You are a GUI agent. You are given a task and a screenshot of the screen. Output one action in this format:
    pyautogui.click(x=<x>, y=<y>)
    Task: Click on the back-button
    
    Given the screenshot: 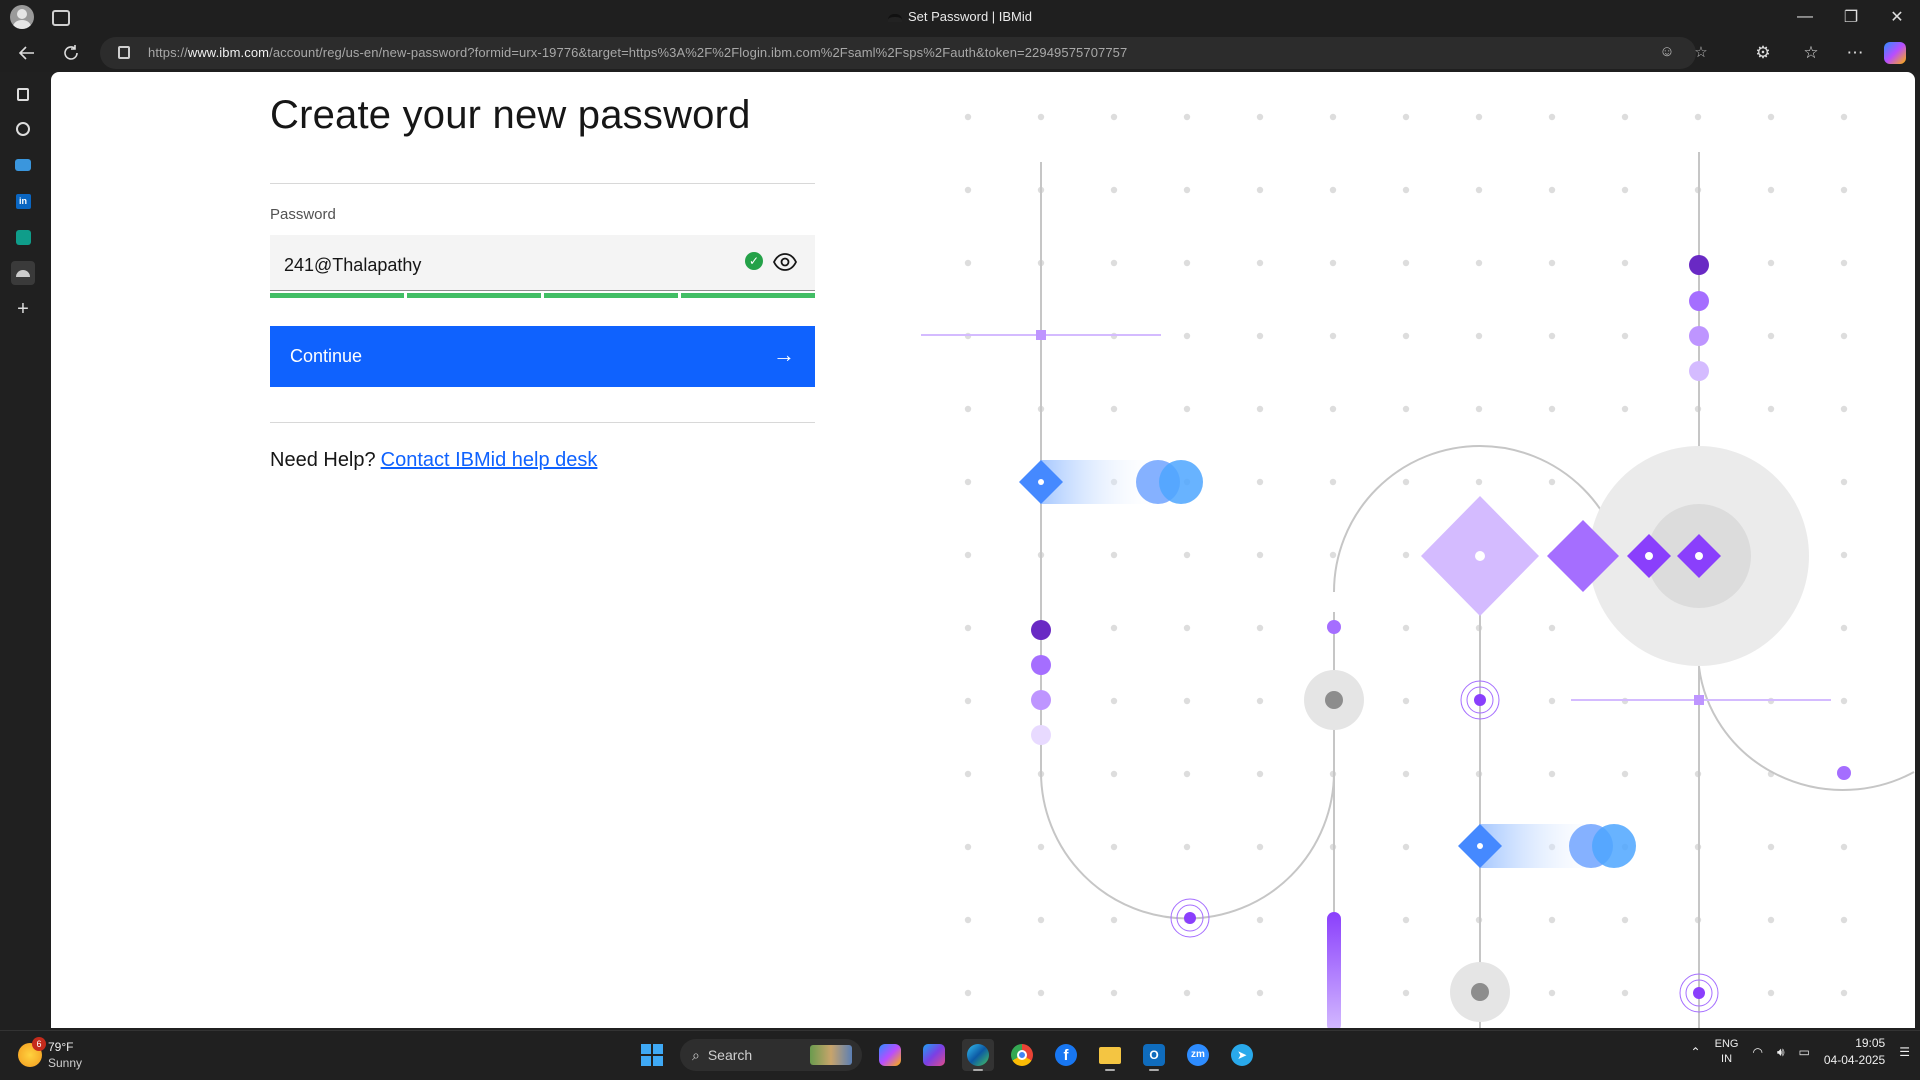 What is the action you would take?
    pyautogui.click(x=27, y=53)
    